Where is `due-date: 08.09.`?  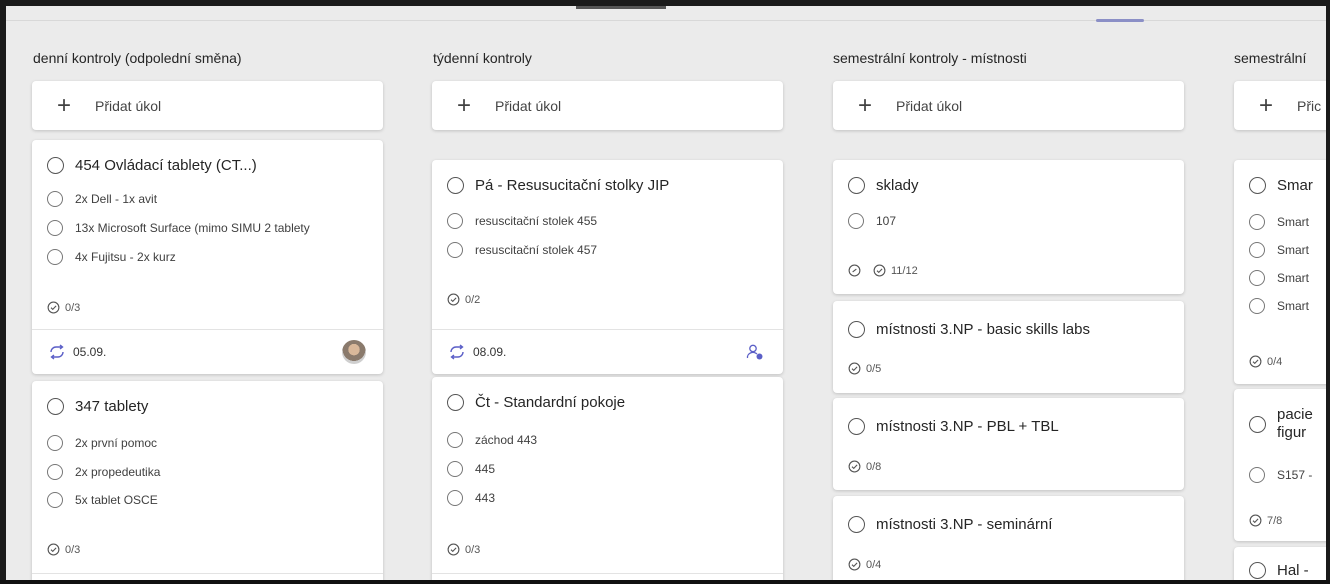
due-date: 08.09. is located at coordinates (476, 352).